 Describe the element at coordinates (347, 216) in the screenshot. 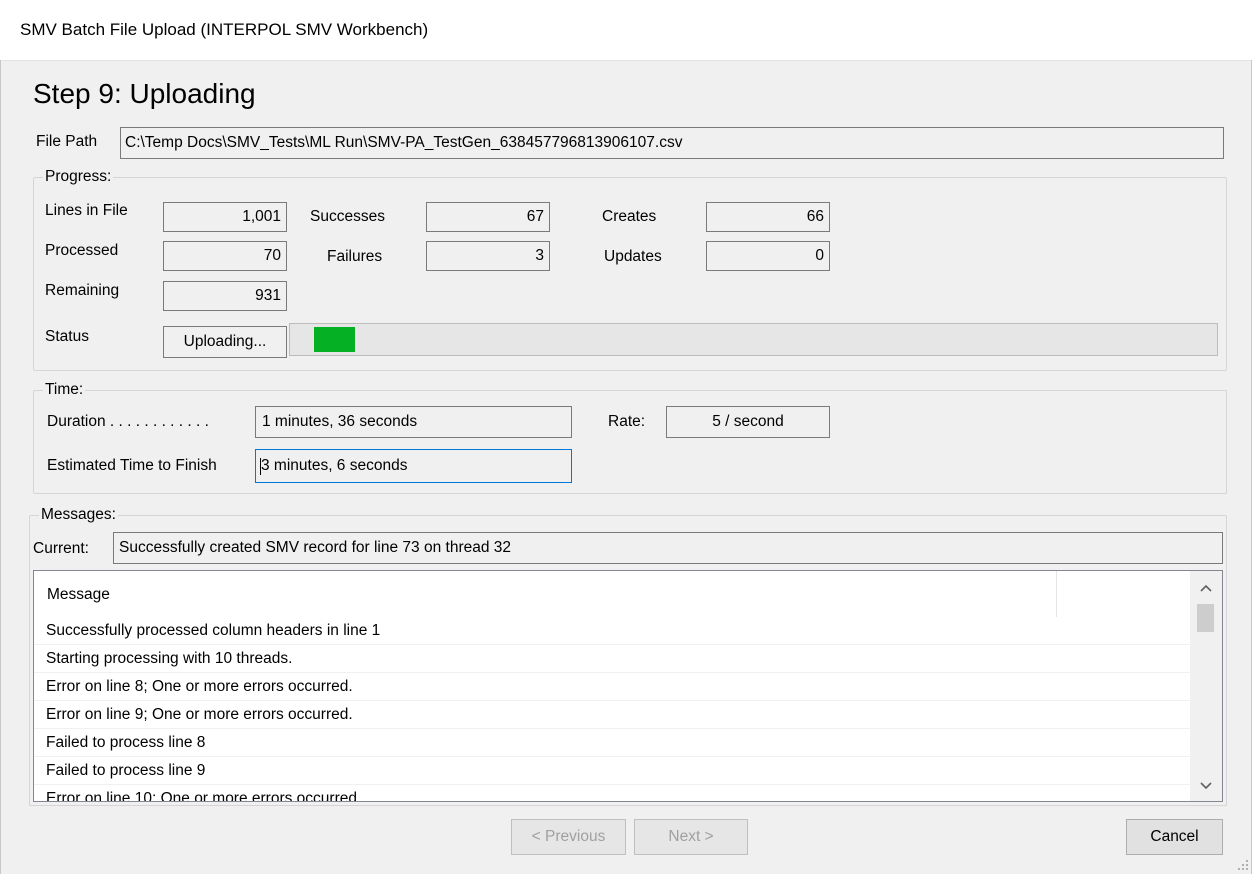

I see `successes-label: Successes` at that location.